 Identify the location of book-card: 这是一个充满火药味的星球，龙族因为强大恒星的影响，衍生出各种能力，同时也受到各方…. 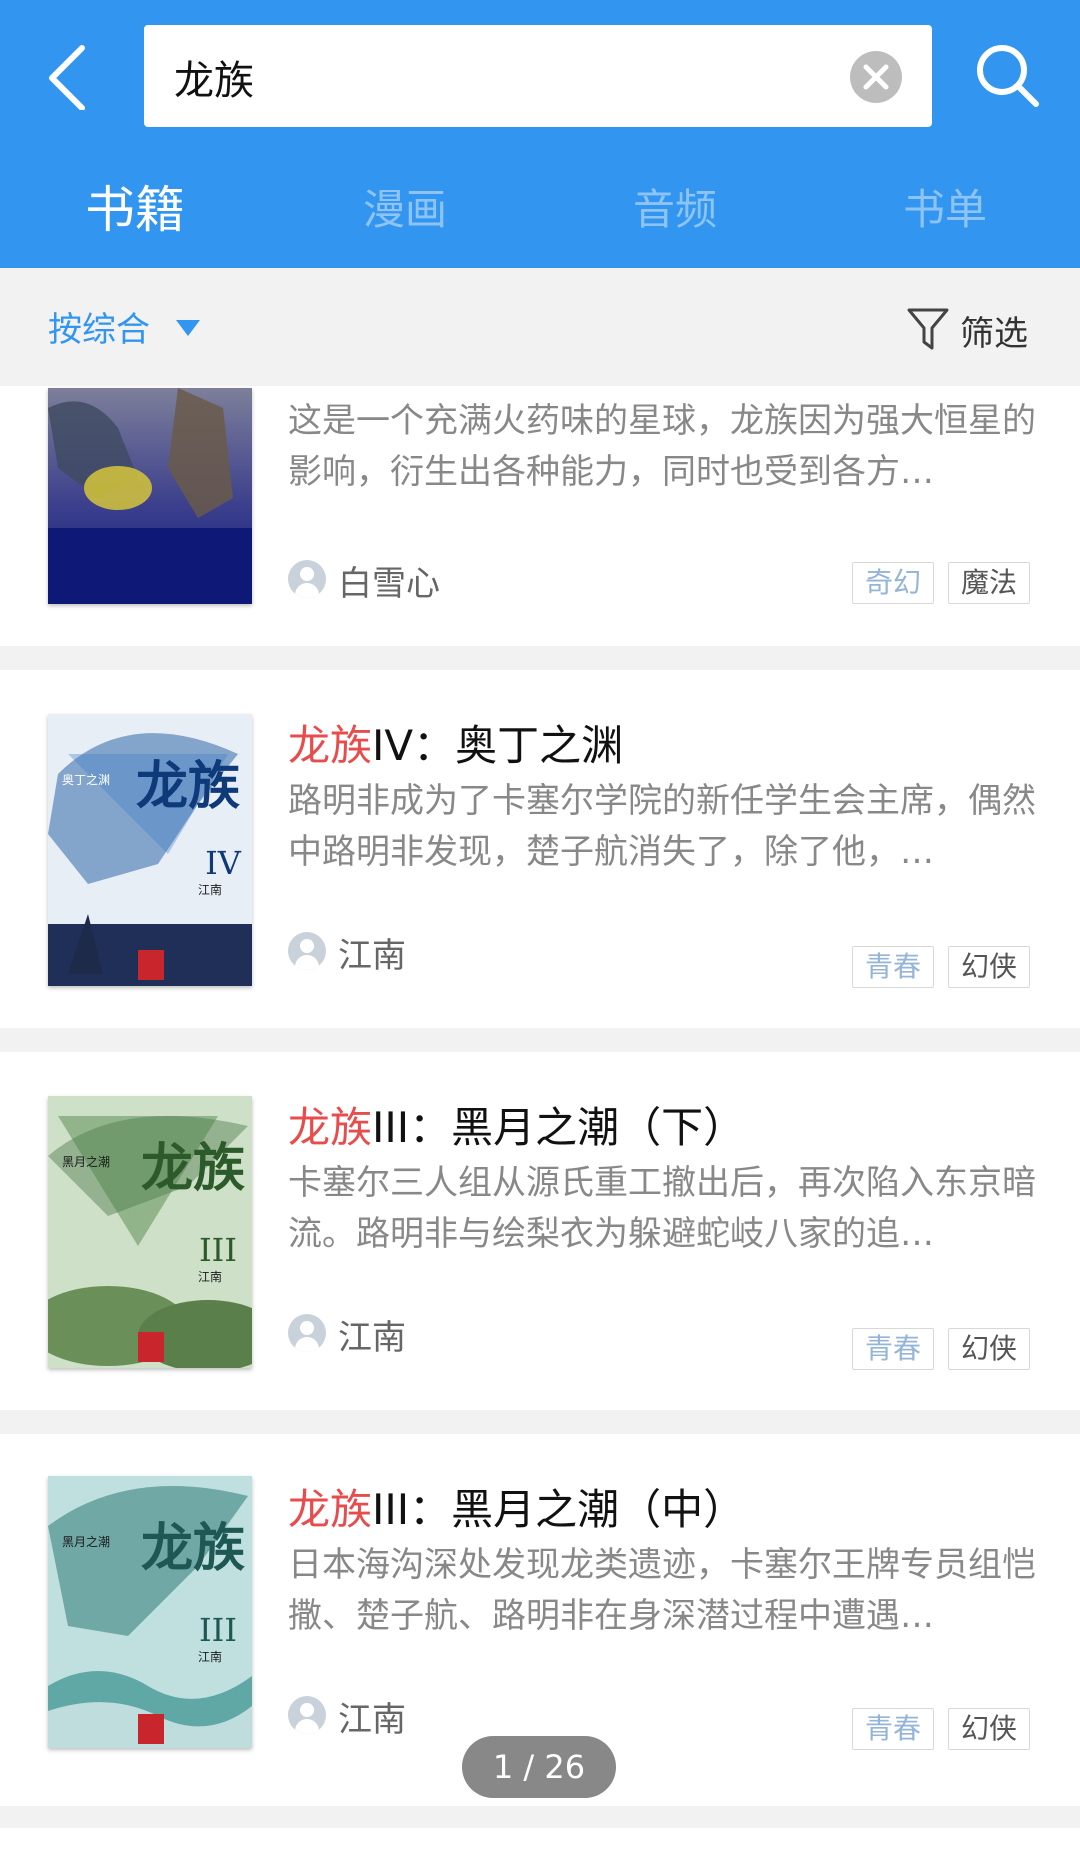
(540, 516).